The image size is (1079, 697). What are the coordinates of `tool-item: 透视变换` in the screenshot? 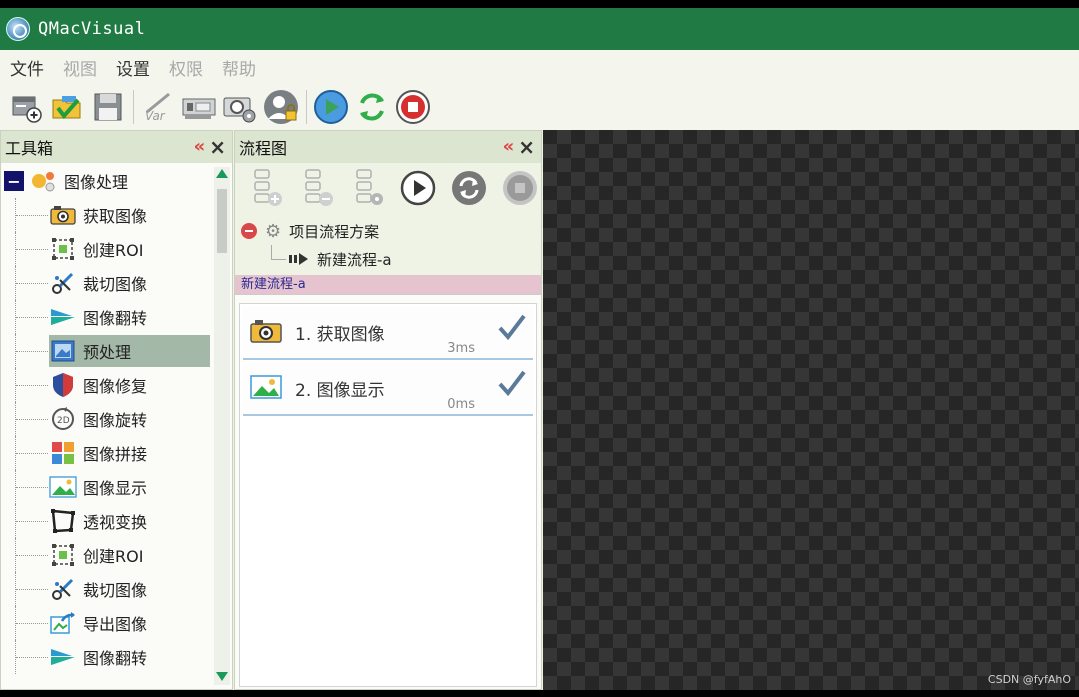 It's located at (107, 521).